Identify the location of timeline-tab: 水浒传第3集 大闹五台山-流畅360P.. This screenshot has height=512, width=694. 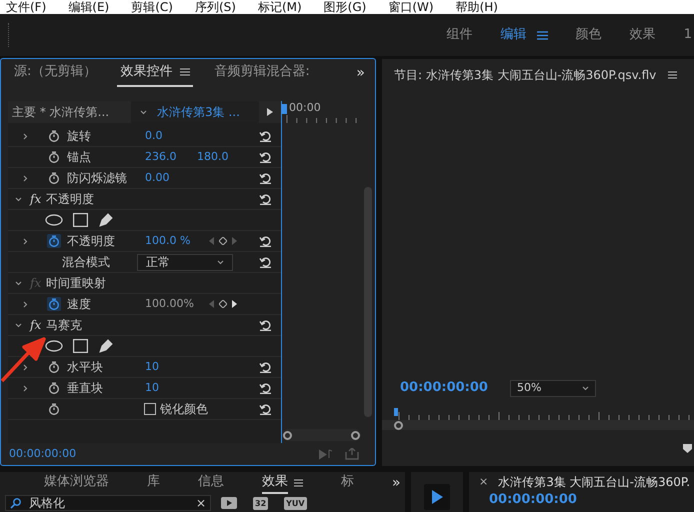
(594, 482).